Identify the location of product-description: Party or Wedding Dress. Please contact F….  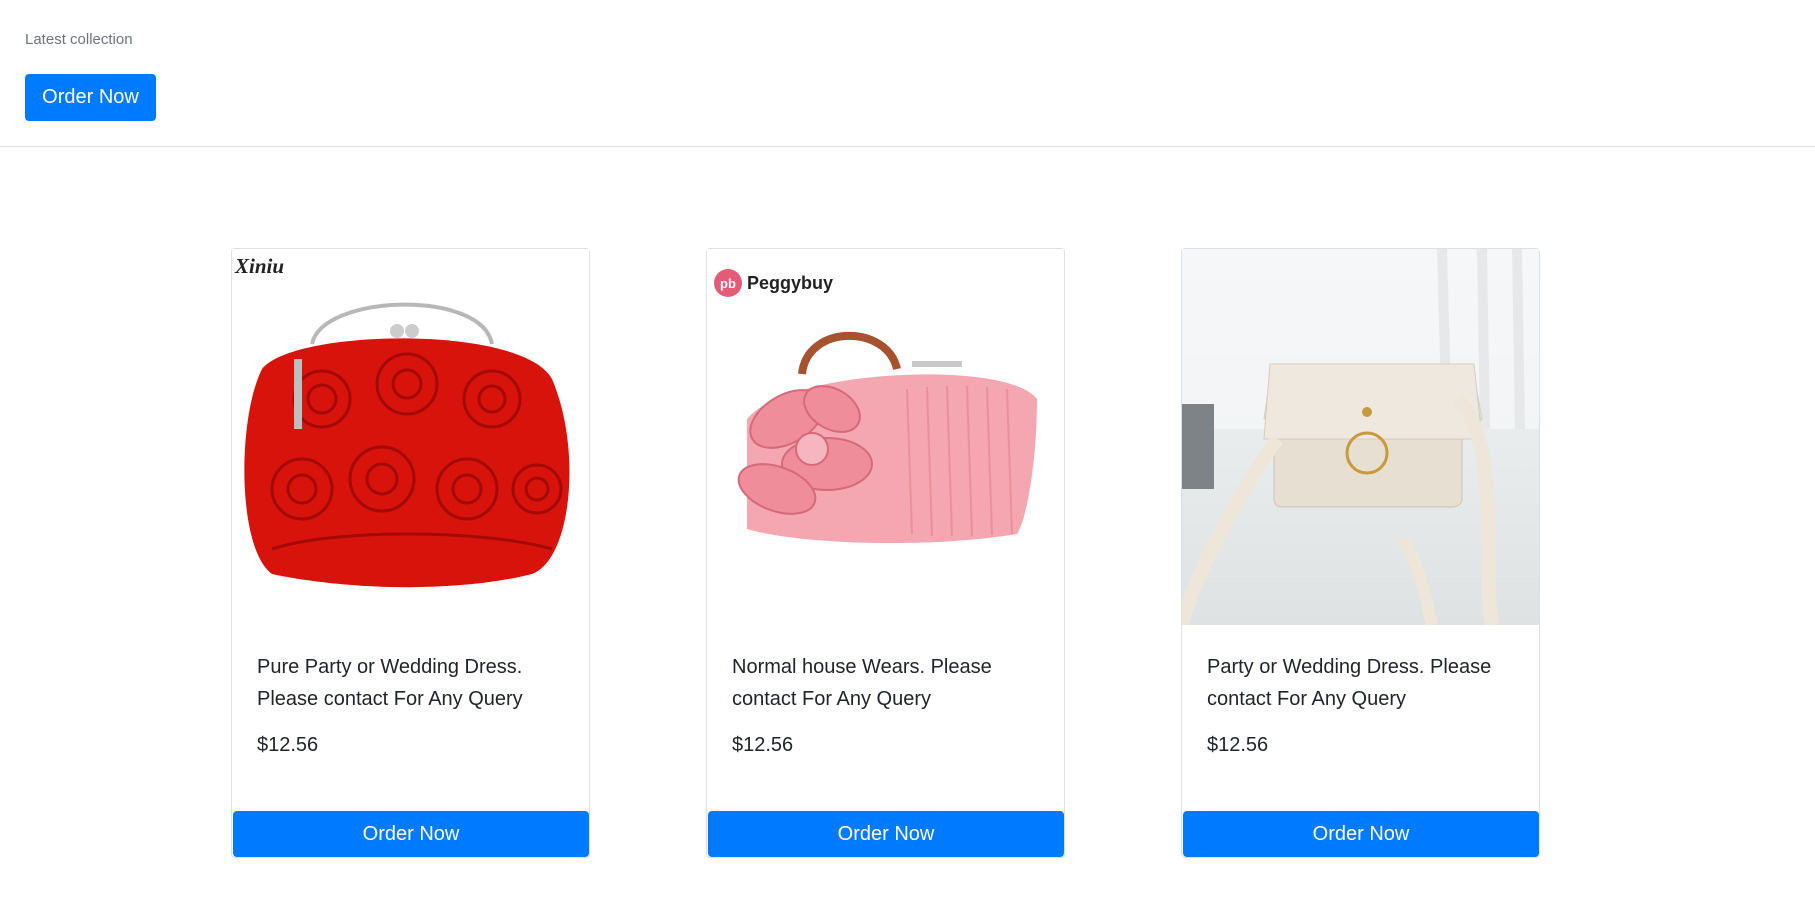
(1349, 683).